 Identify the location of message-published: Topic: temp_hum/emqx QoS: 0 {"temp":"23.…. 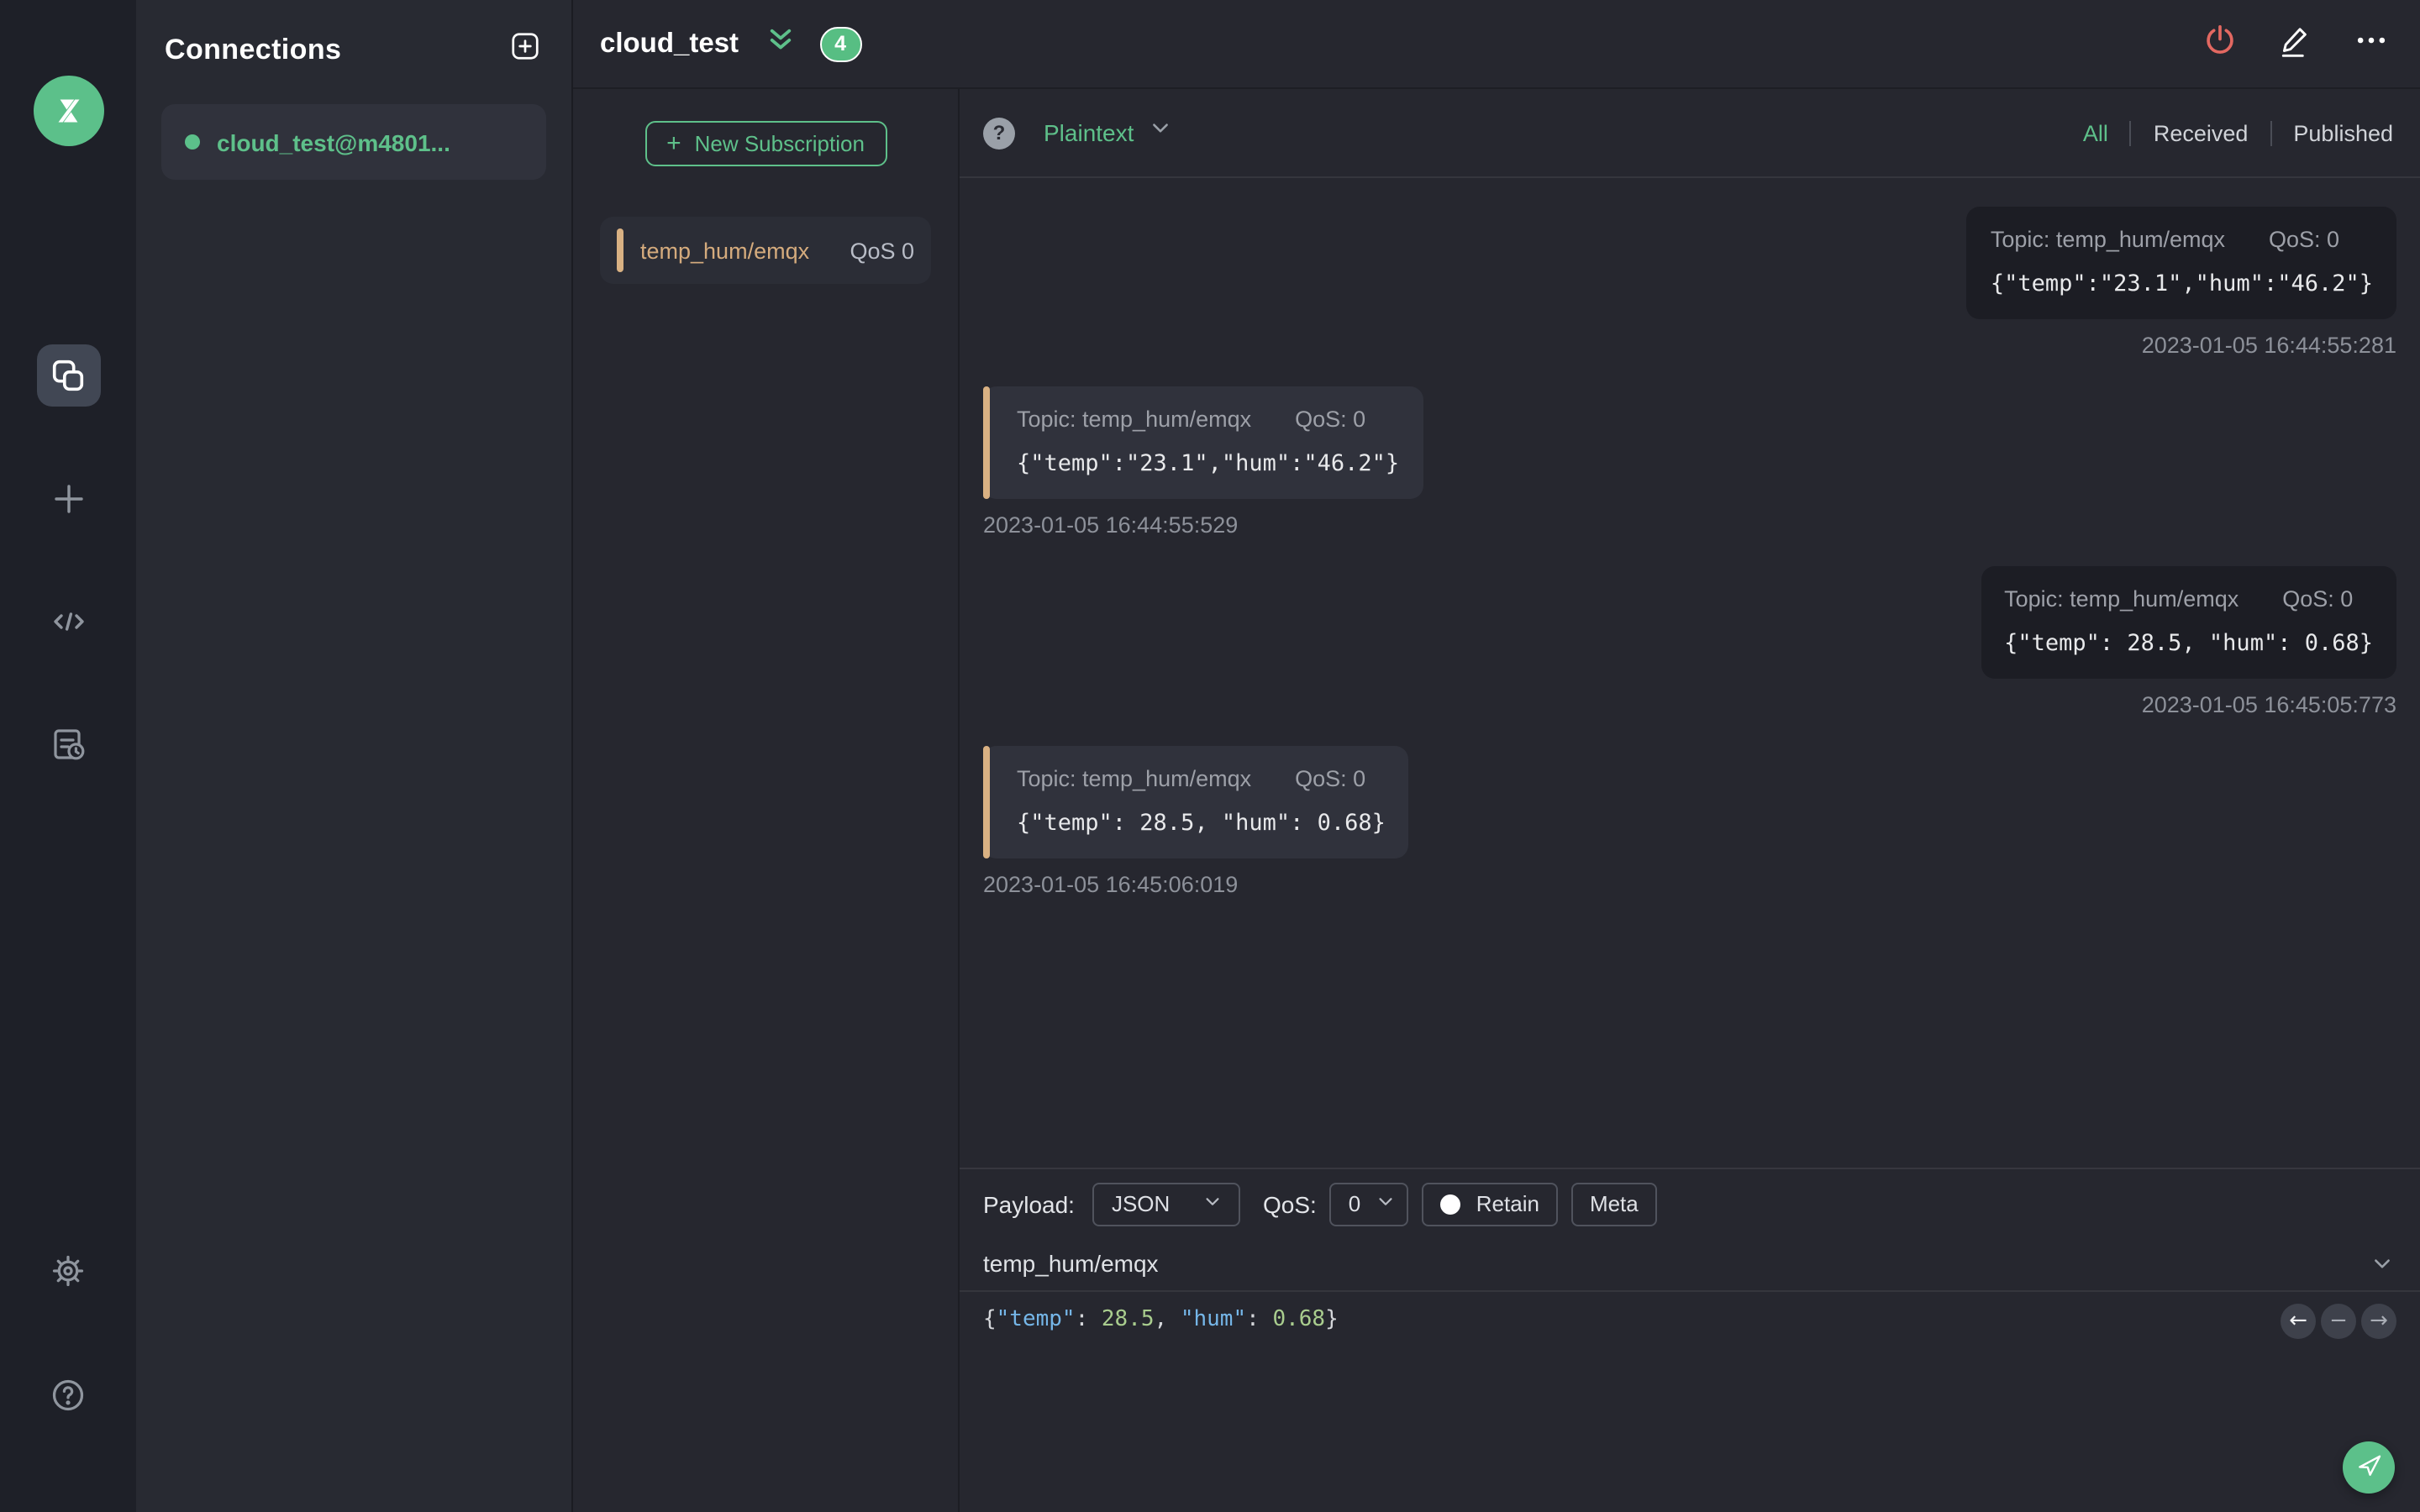
(2181, 282).